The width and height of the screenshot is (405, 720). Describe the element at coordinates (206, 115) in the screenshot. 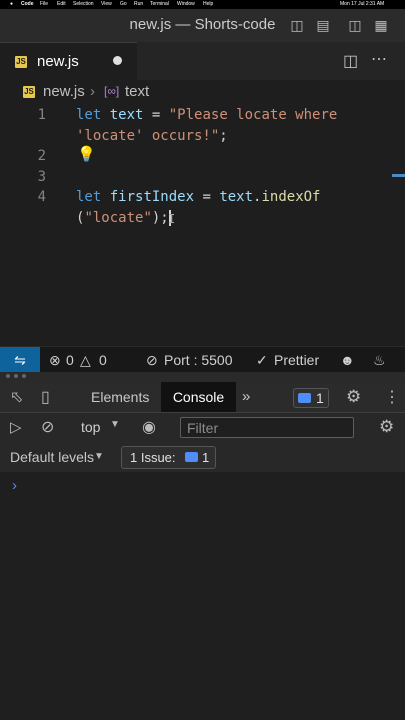

I see `code-line: let text = "Please locate where` at that location.